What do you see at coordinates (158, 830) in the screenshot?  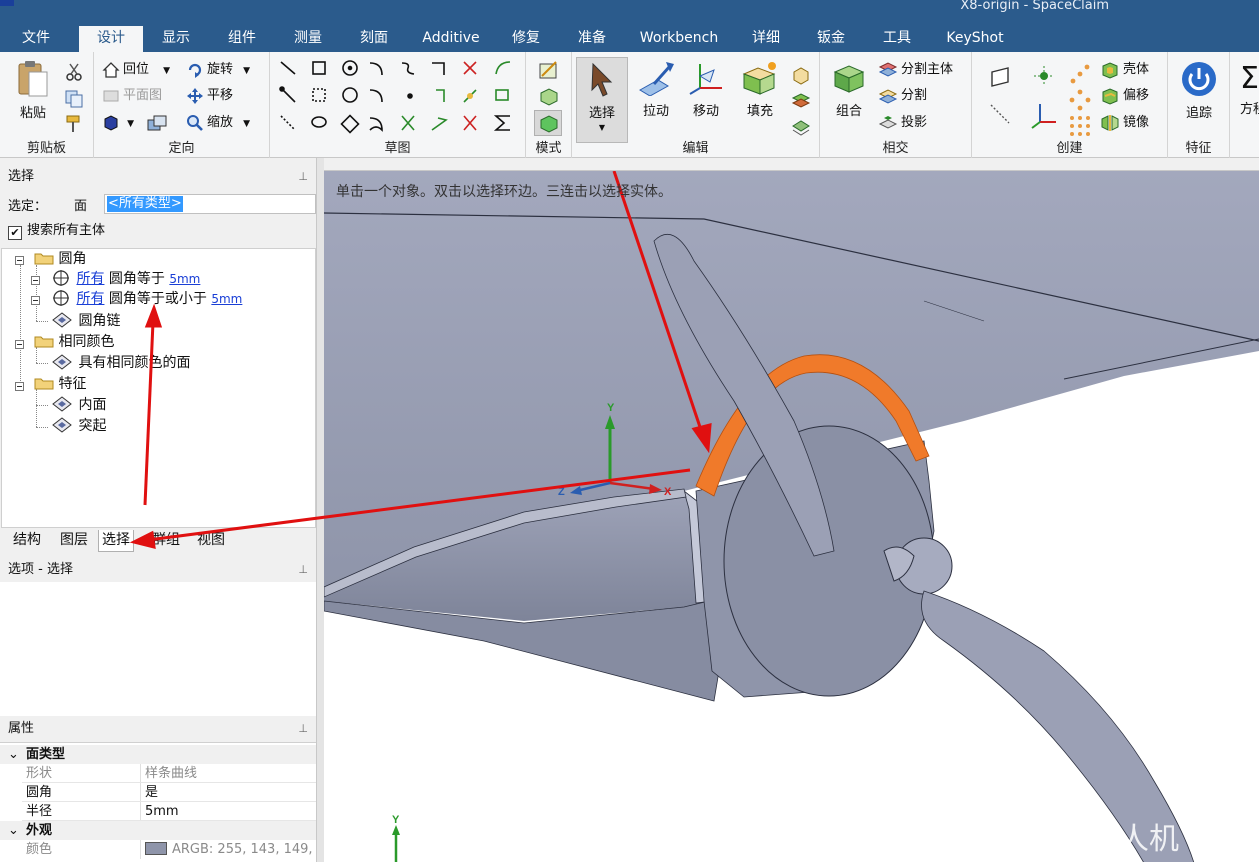 I see `prop-category-appearance: ⌄ 外观` at bounding box center [158, 830].